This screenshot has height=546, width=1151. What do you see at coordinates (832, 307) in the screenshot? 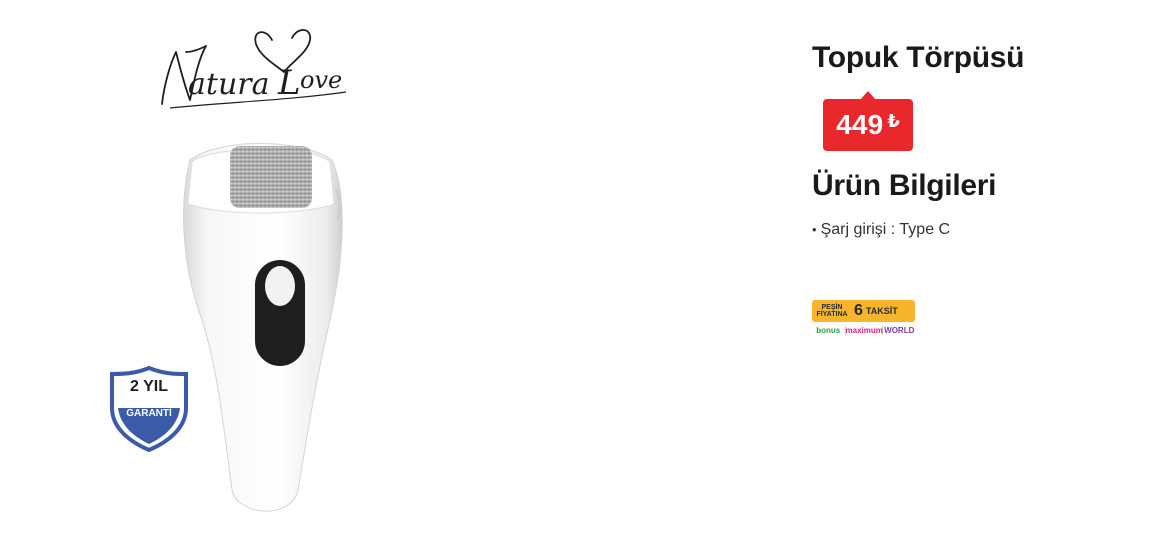
I see `installment-cash-label: PEŞİN` at bounding box center [832, 307].